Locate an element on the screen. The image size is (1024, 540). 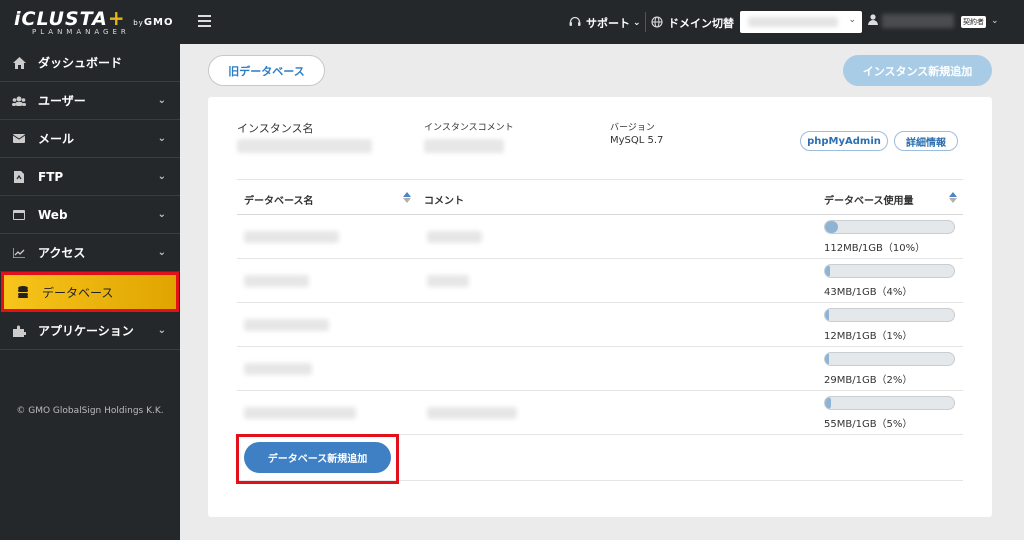
sidebar-item-label: メール is located at coordinates (56, 139).